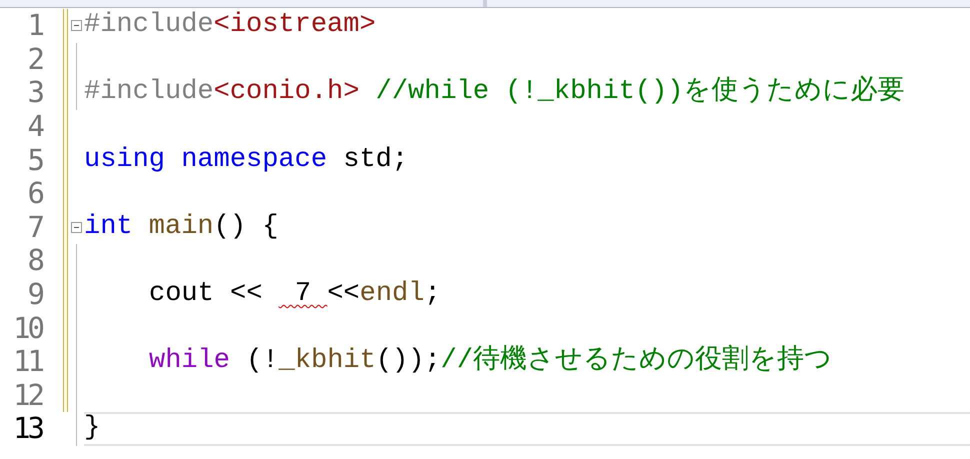 This screenshot has width=970, height=459. What do you see at coordinates (27, 328) in the screenshot?
I see `line-number: 10` at bounding box center [27, 328].